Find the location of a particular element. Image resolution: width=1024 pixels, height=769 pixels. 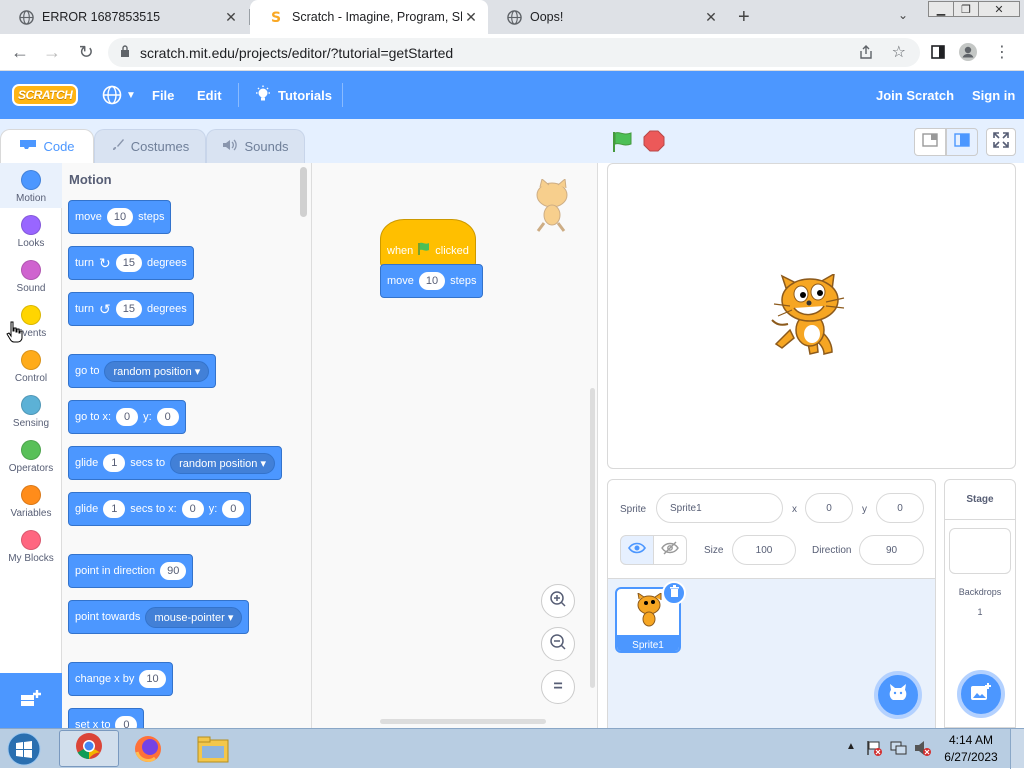

hide-sprite-button is located at coordinates (670, 550).